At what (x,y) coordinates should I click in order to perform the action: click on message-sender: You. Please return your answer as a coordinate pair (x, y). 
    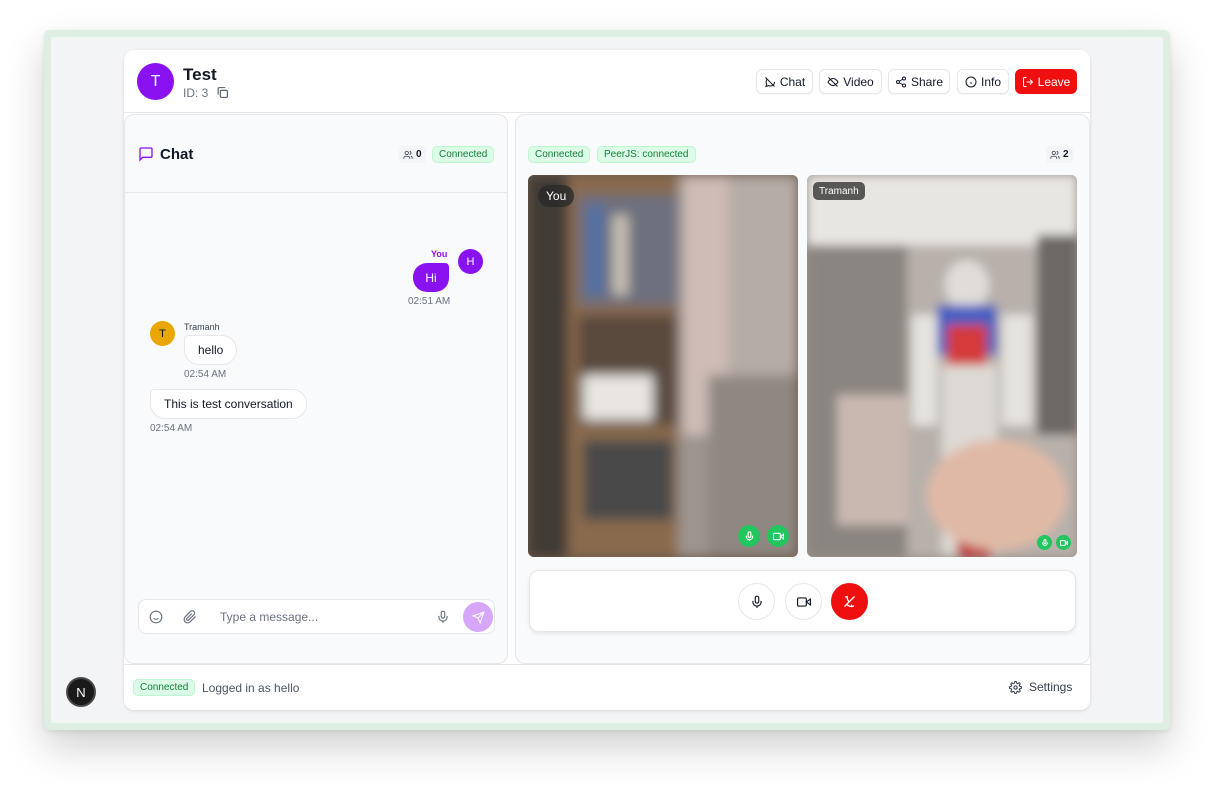
    Looking at the image, I should click on (439, 254).